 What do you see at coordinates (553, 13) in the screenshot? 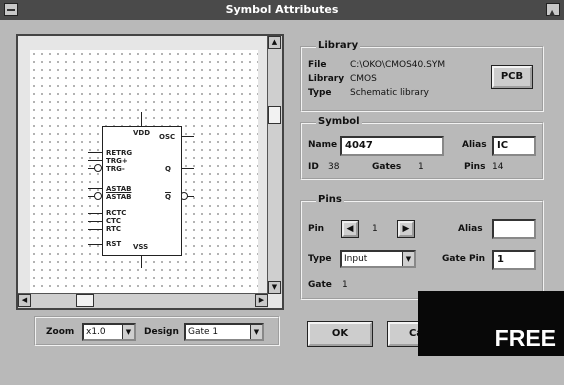
I see `maximize-button` at bounding box center [553, 13].